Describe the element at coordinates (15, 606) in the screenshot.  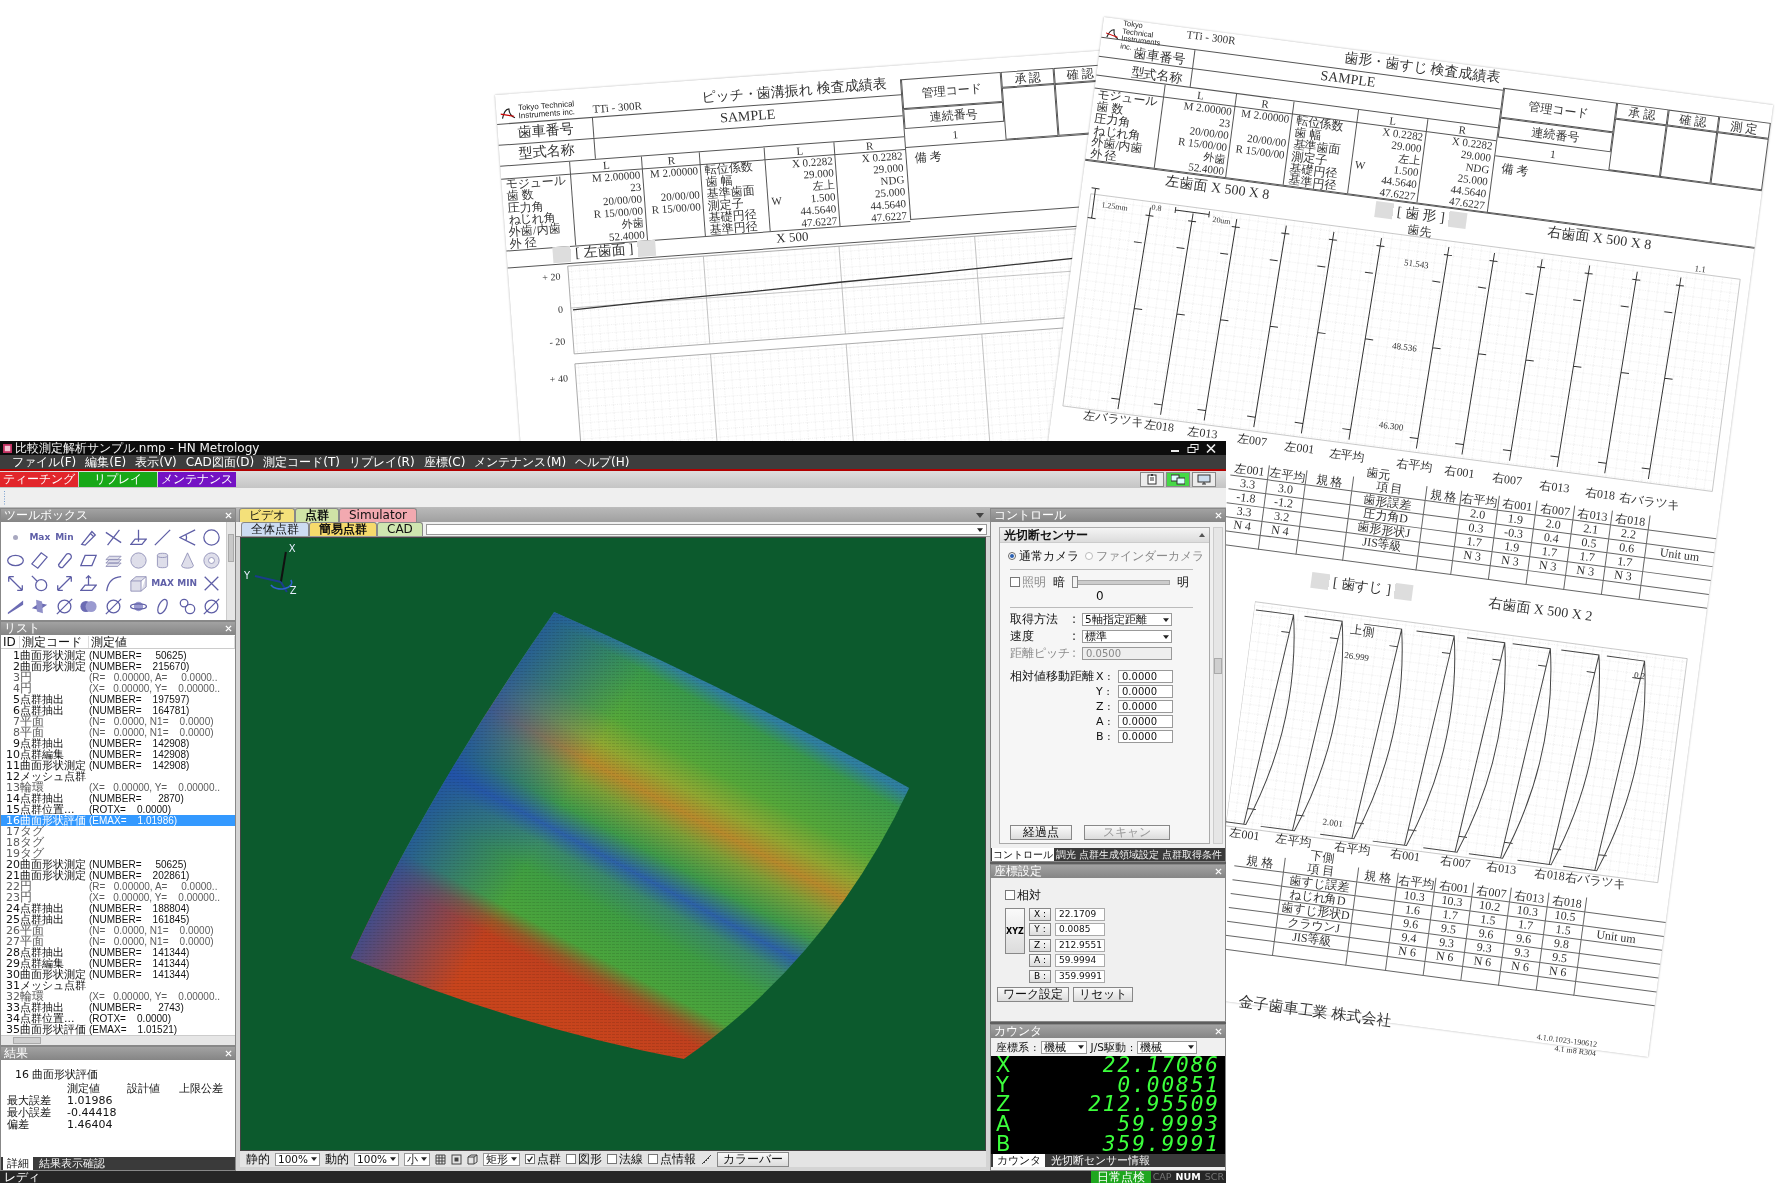
I see `slanted-plane-icon` at that location.